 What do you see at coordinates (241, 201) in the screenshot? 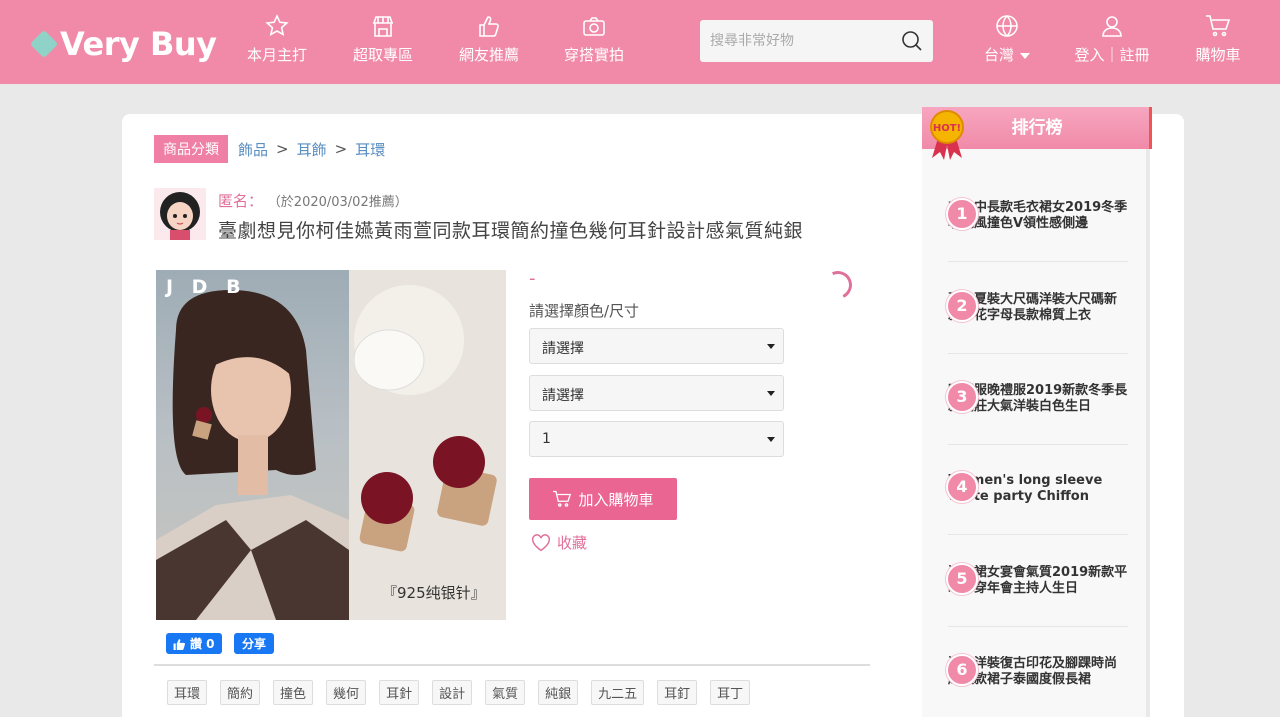
I see `poster-name: 匿名：` at bounding box center [241, 201].